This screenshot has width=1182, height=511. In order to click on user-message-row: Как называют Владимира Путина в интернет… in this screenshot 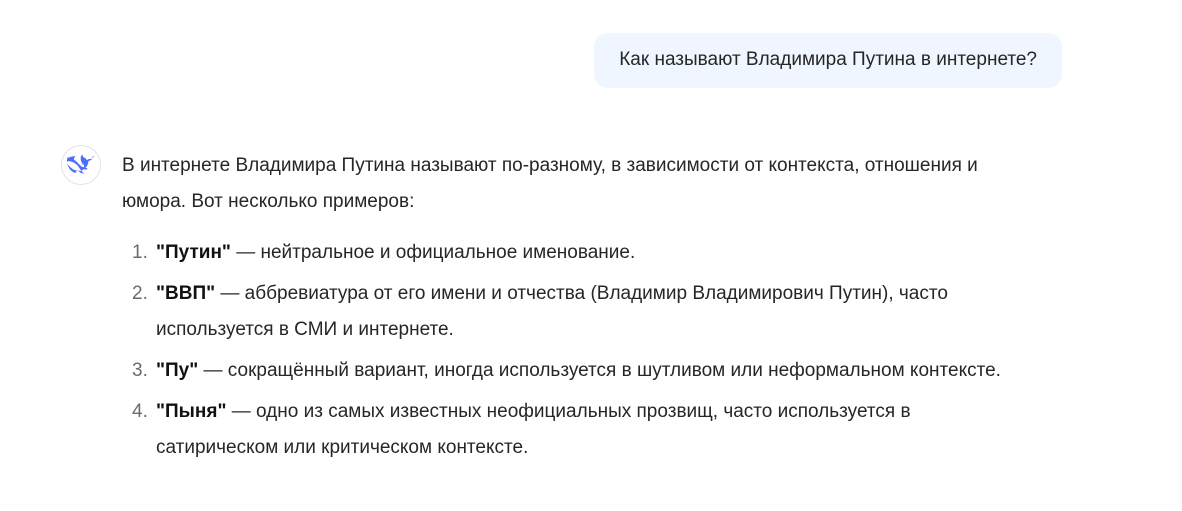, I will do `click(828, 60)`.